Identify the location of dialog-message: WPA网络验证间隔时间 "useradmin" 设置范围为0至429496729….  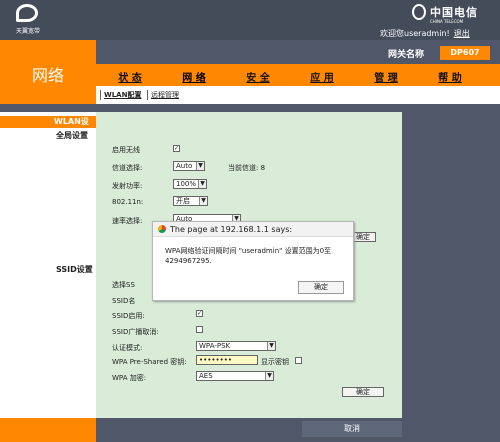
(248, 256).